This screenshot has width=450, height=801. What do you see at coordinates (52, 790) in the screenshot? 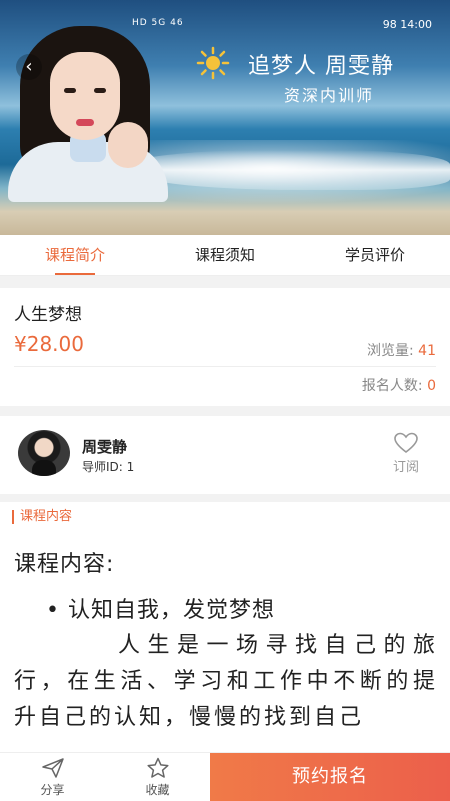
I see `share-label: 分享` at bounding box center [52, 790].